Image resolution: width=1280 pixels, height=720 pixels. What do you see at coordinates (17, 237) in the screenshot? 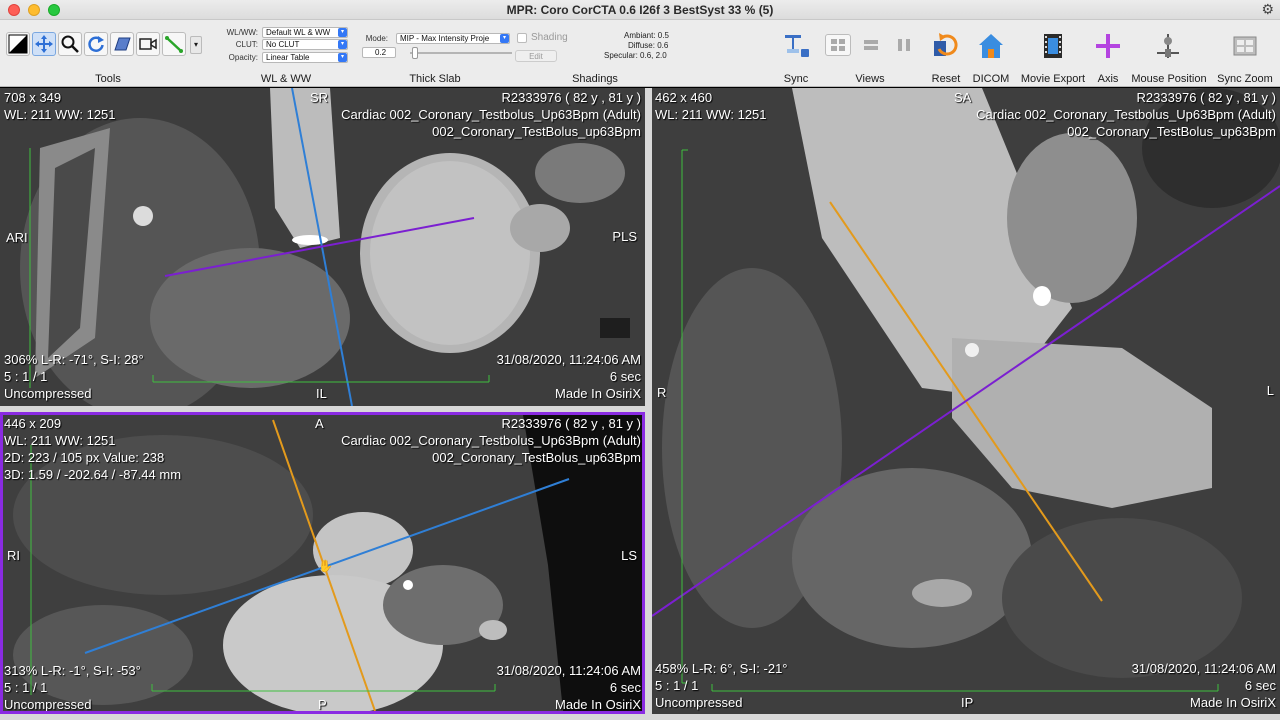
I see `orientation-left: ARI` at bounding box center [17, 237].